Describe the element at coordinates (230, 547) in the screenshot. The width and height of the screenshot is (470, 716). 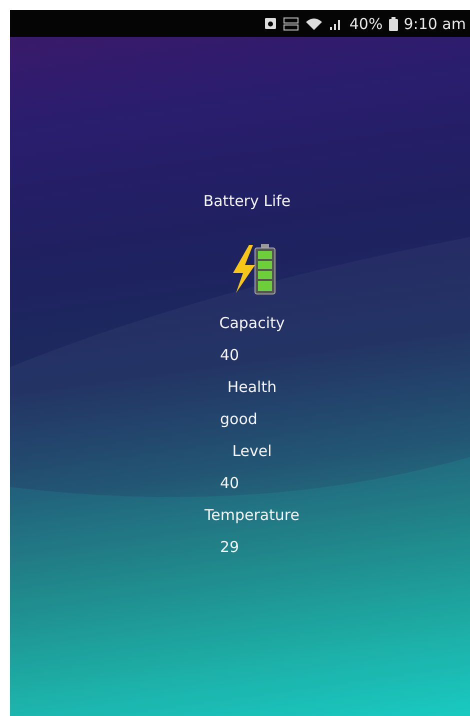
I see `stat-value: 29` at that location.